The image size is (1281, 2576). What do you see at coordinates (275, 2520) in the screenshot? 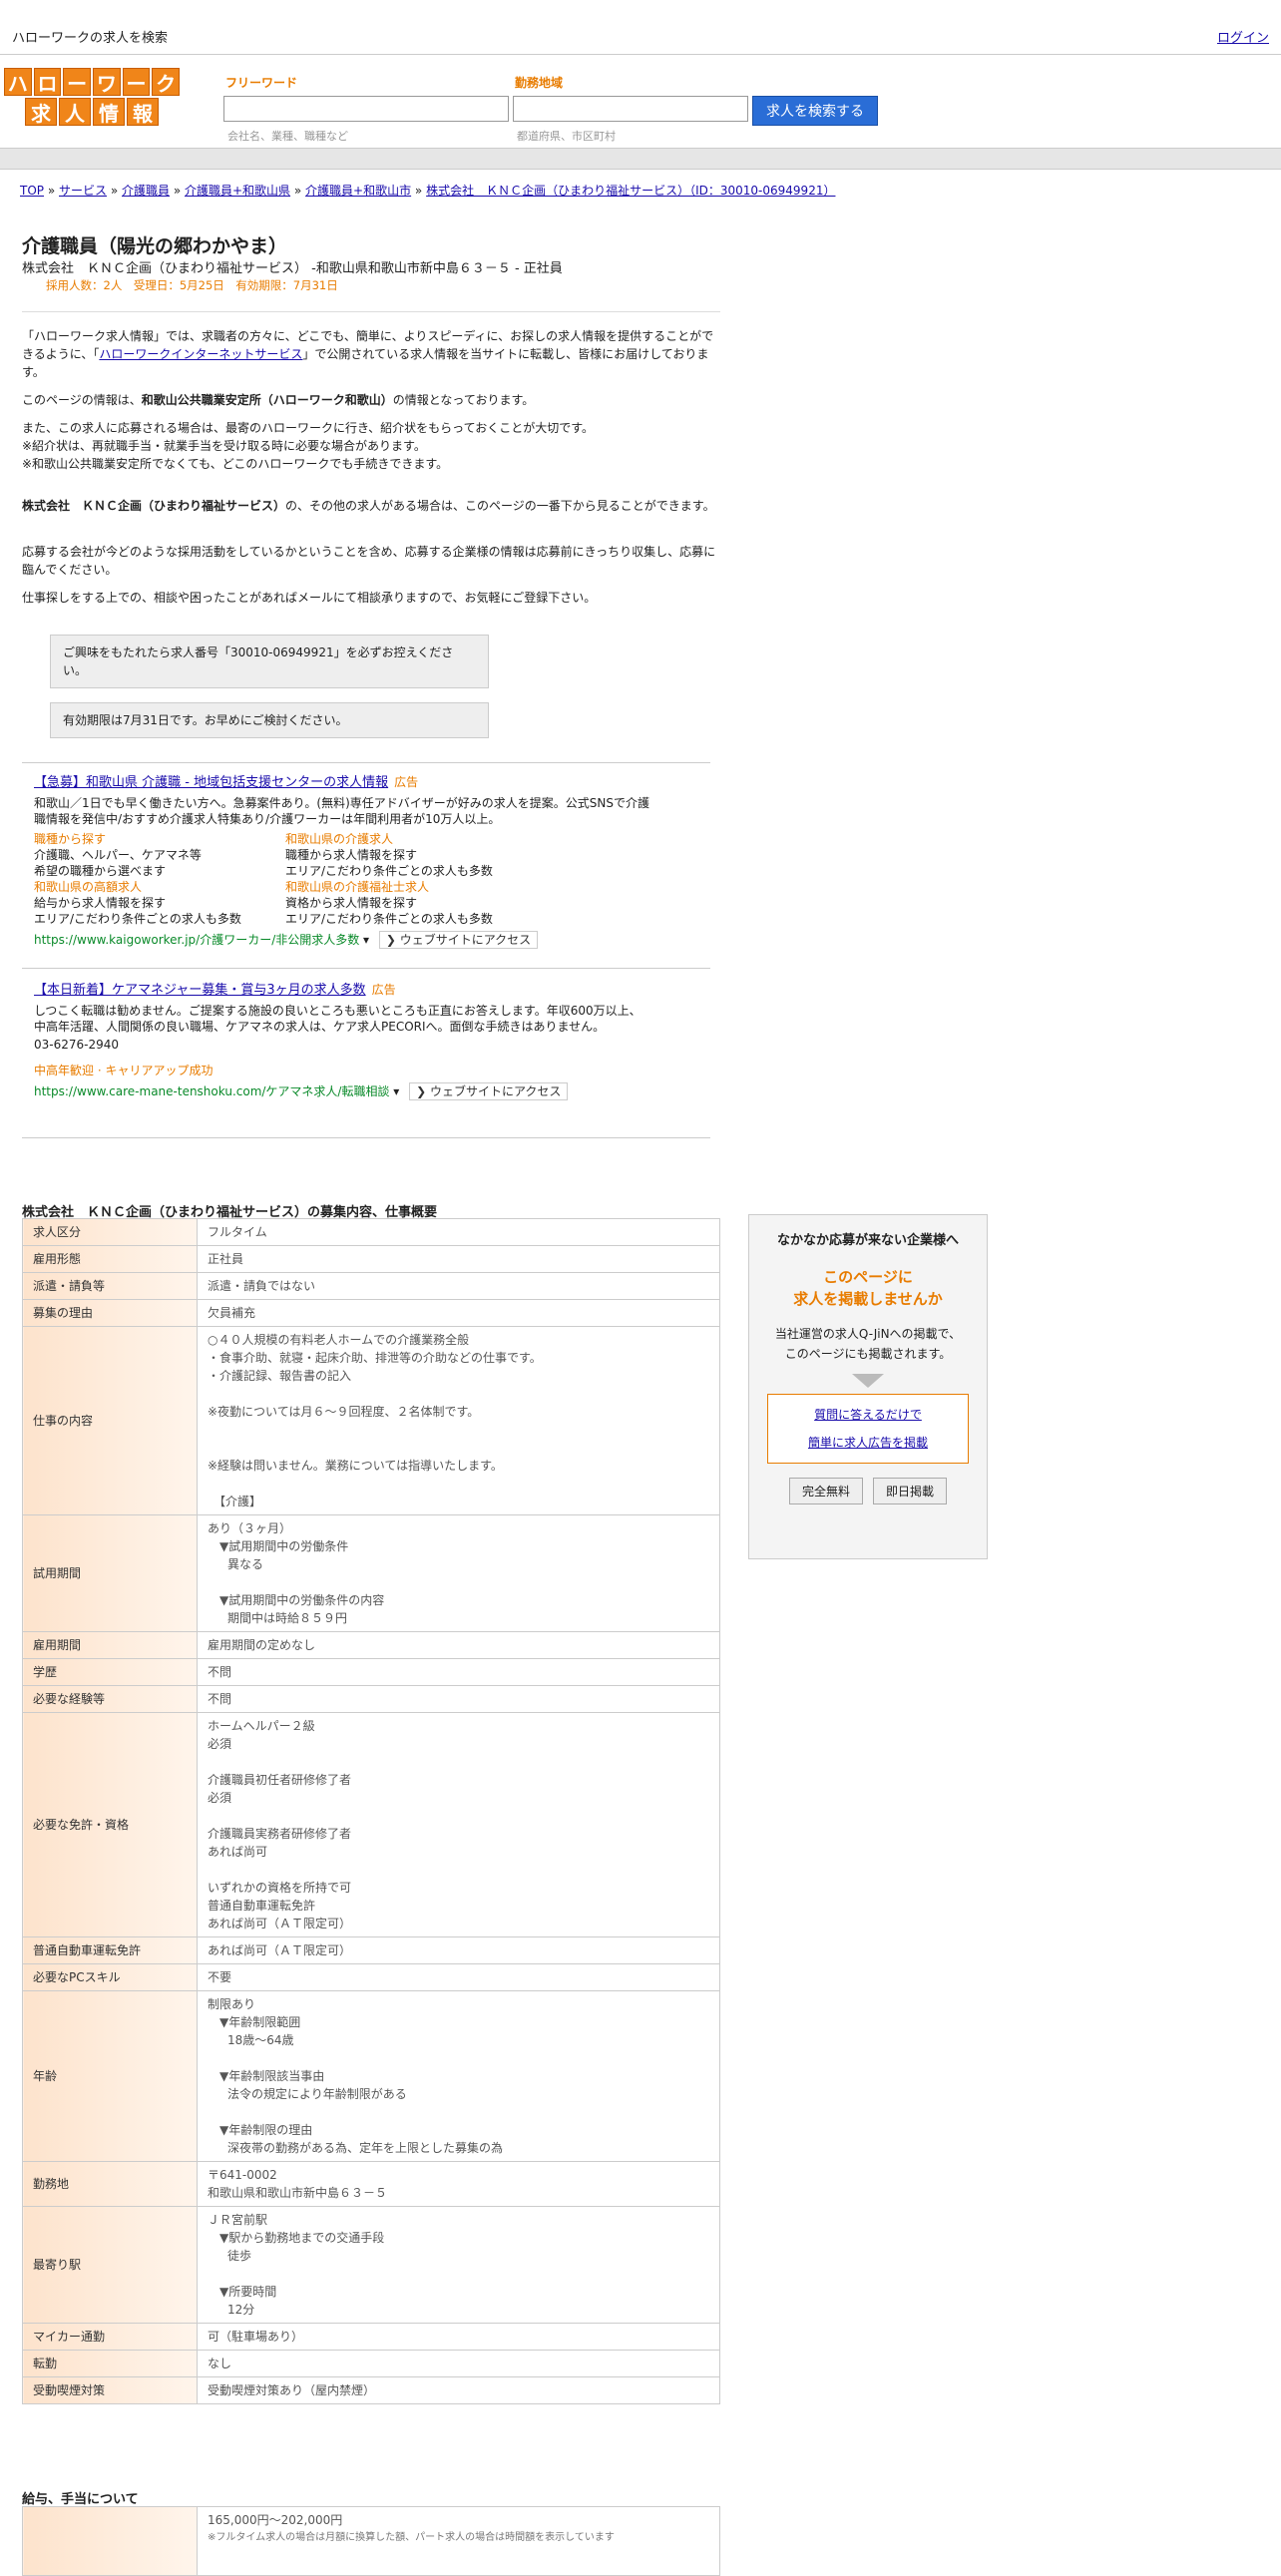
I see `salary-range: 165,000円〜202,000円` at bounding box center [275, 2520].